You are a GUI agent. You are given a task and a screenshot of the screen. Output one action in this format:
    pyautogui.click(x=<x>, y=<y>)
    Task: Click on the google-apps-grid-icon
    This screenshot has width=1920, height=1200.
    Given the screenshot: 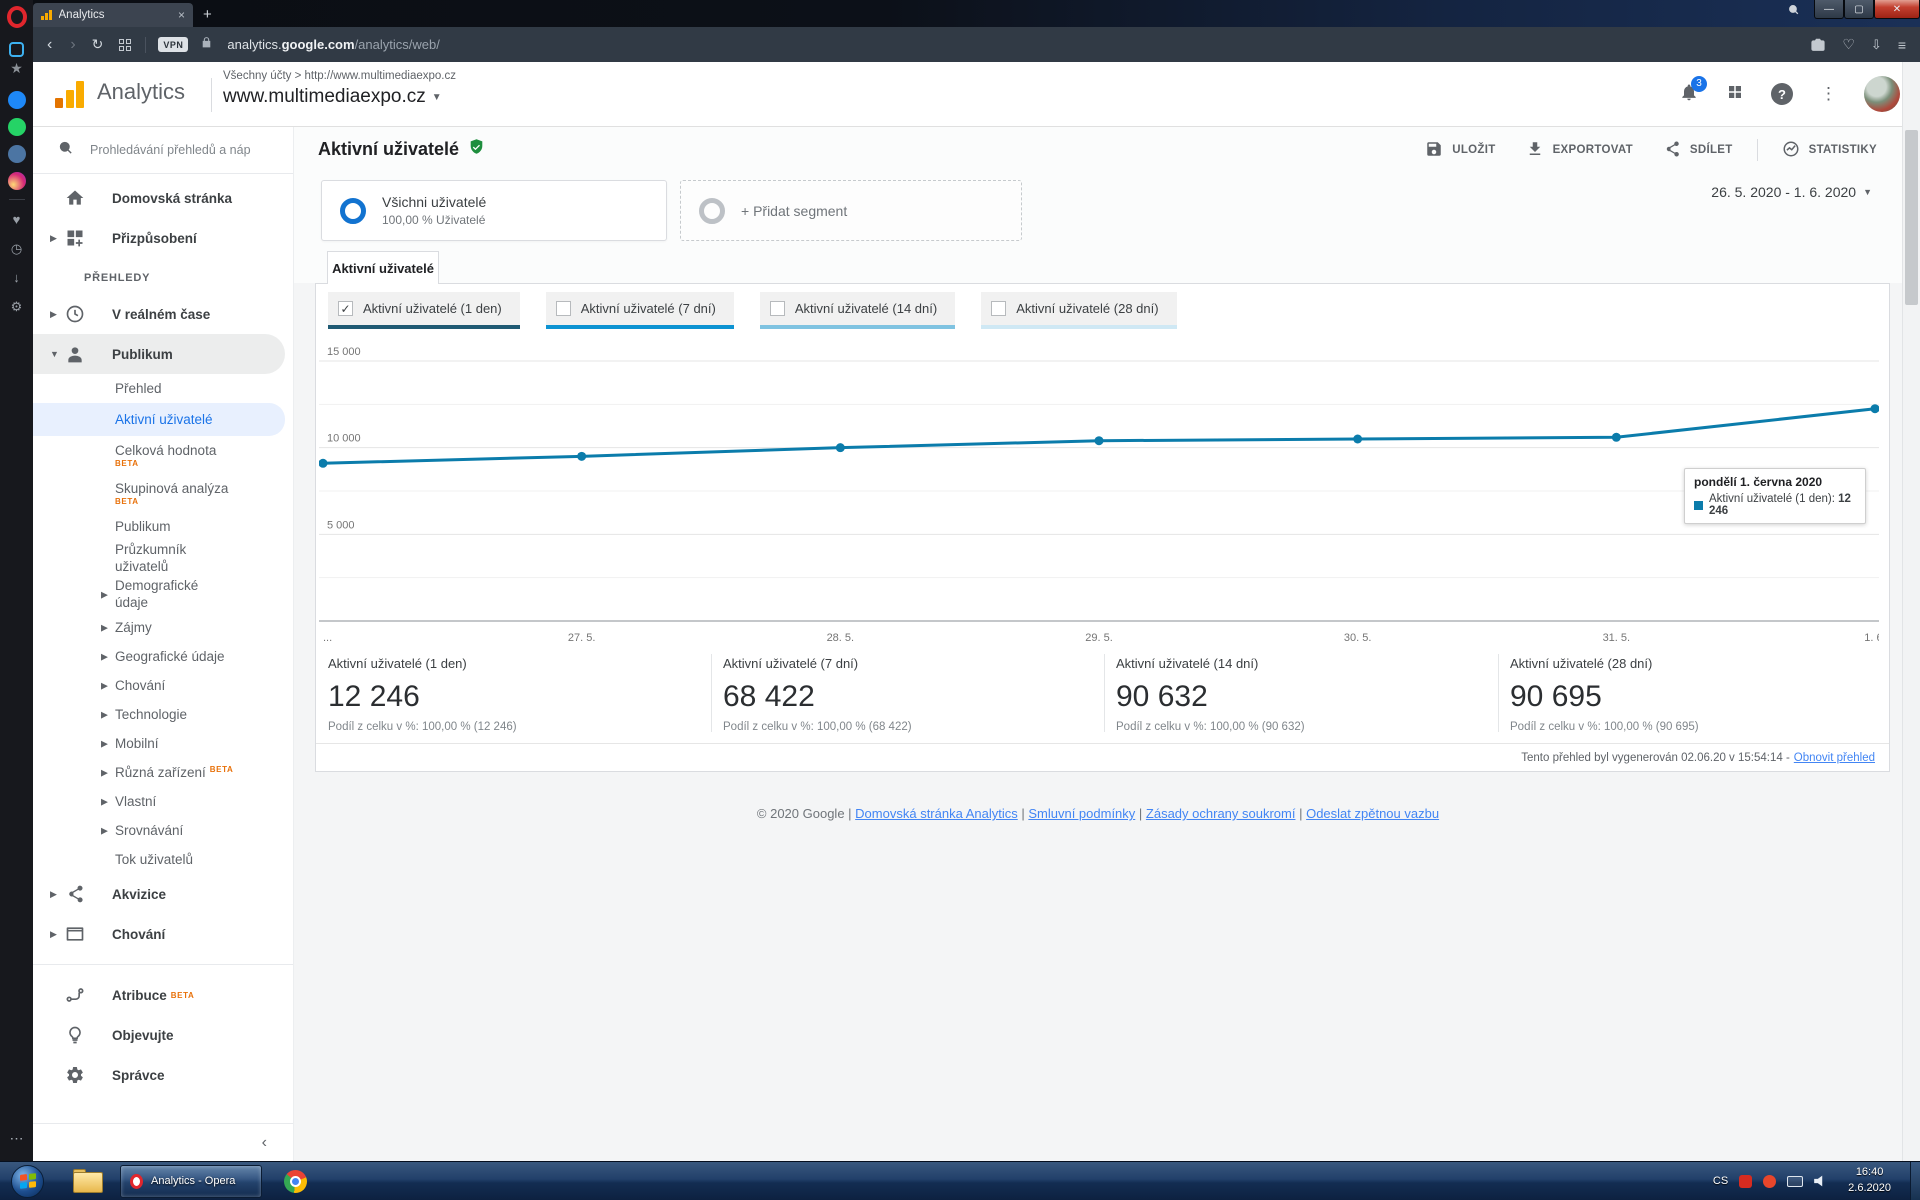 What is the action you would take?
    pyautogui.click(x=1735, y=94)
    